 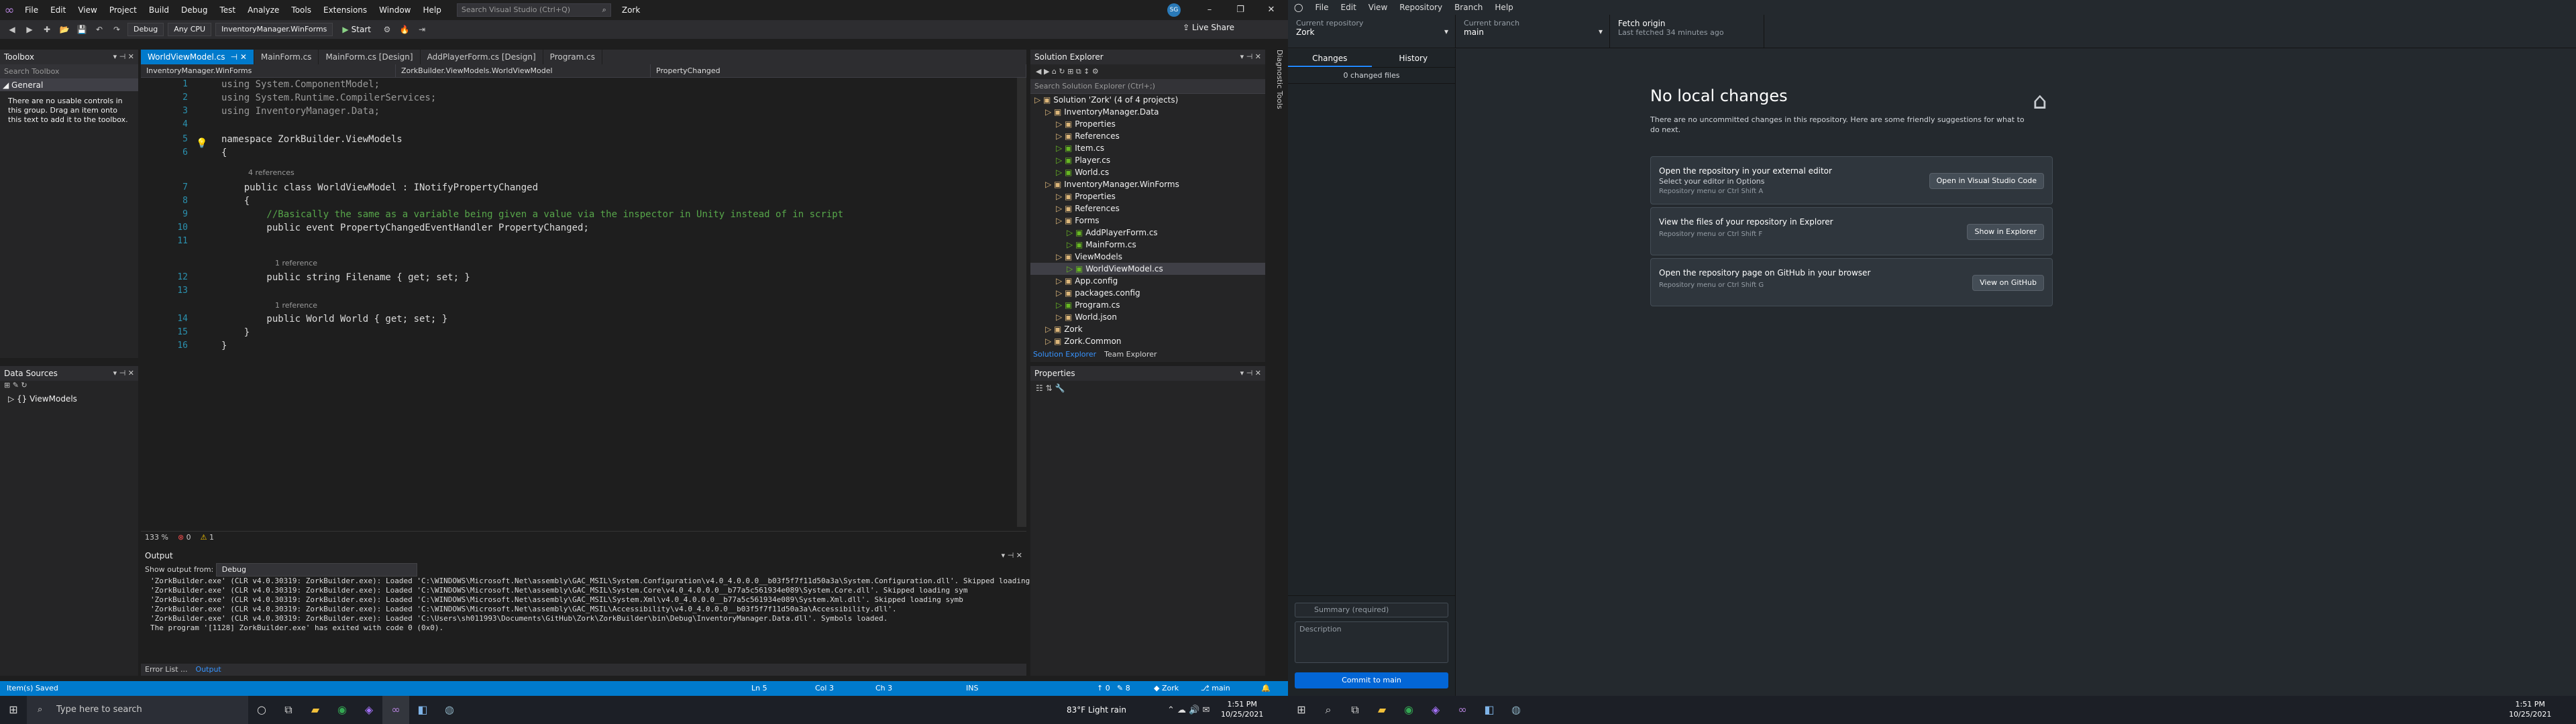 I want to click on description-input: Description, so click(x=1371, y=642).